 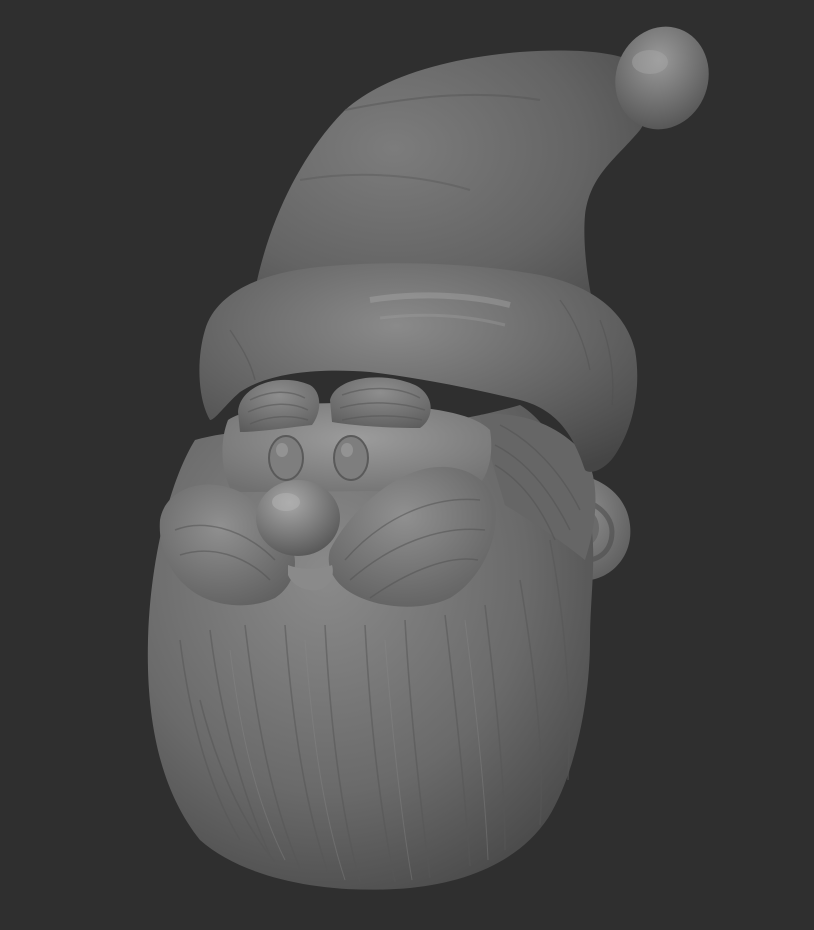 I want to click on left-eyebrow, so click(x=279, y=405).